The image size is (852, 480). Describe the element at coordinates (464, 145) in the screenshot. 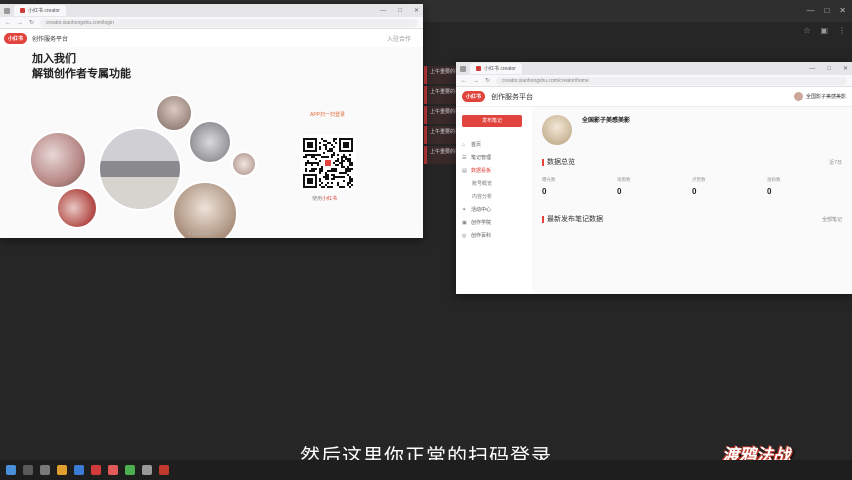

I see `home-icon: ⌂` at that location.